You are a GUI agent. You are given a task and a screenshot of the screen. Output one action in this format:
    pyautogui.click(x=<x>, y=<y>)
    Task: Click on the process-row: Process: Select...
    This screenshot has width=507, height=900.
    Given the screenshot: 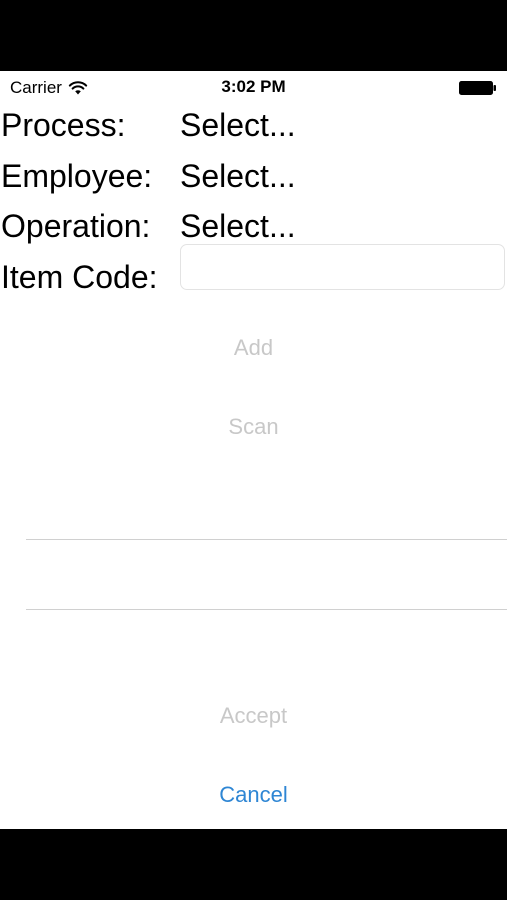 What is the action you would take?
    pyautogui.click(x=253, y=125)
    